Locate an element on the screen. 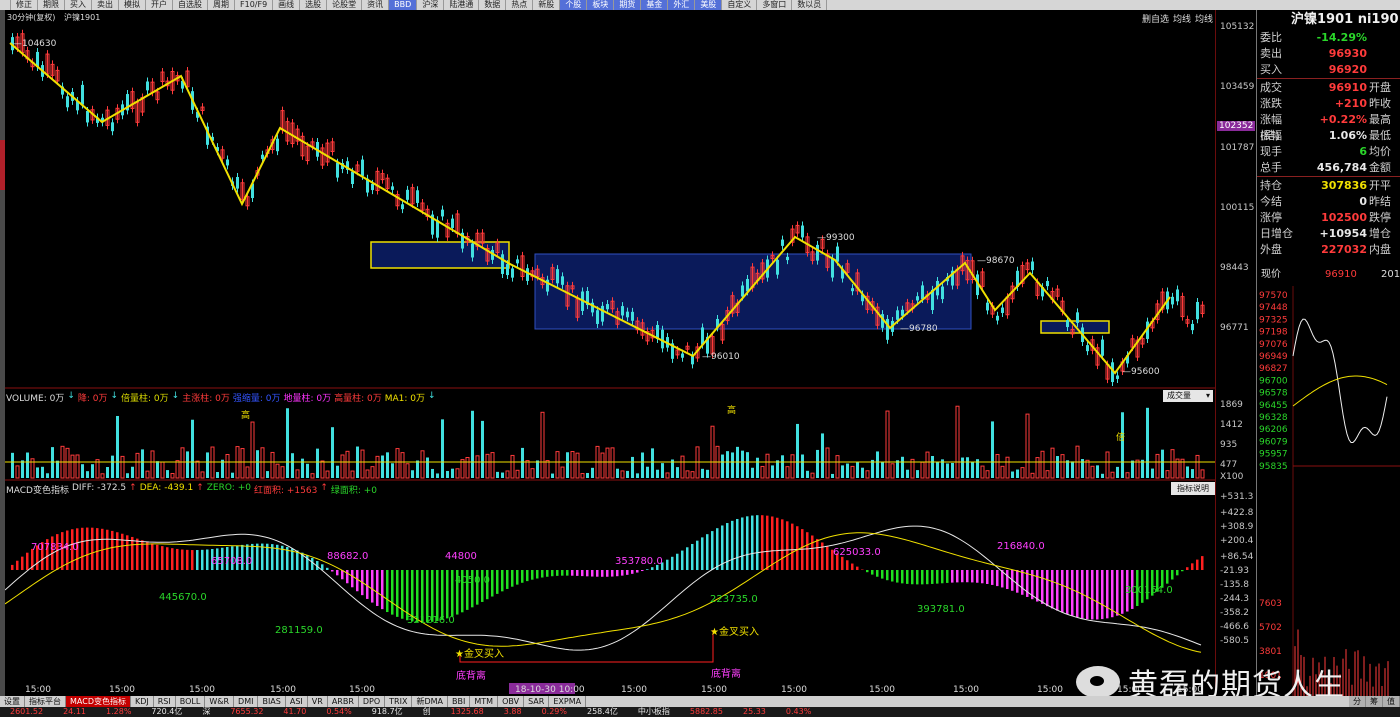 The width and height of the screenshot is (1400, 717). macd-axis-label: -21.93 is located at coordinates (1235, 571).